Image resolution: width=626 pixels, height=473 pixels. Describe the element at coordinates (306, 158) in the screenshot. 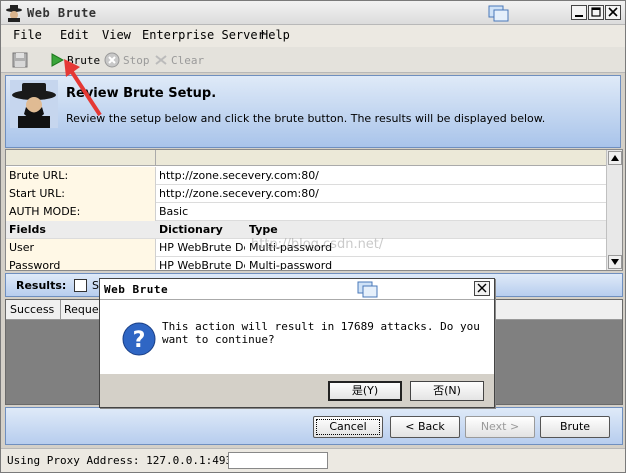

I see `table-header` at that location.